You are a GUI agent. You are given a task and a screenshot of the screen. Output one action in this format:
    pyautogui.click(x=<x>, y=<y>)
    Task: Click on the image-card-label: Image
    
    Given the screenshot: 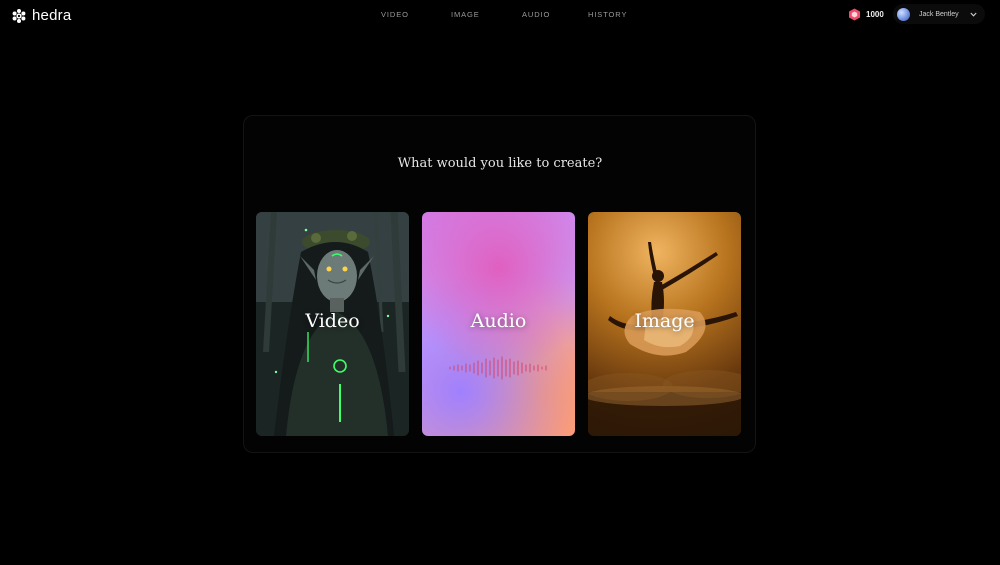 What is the action you would take?
    pyautogui.click(x=664, y=321)
    